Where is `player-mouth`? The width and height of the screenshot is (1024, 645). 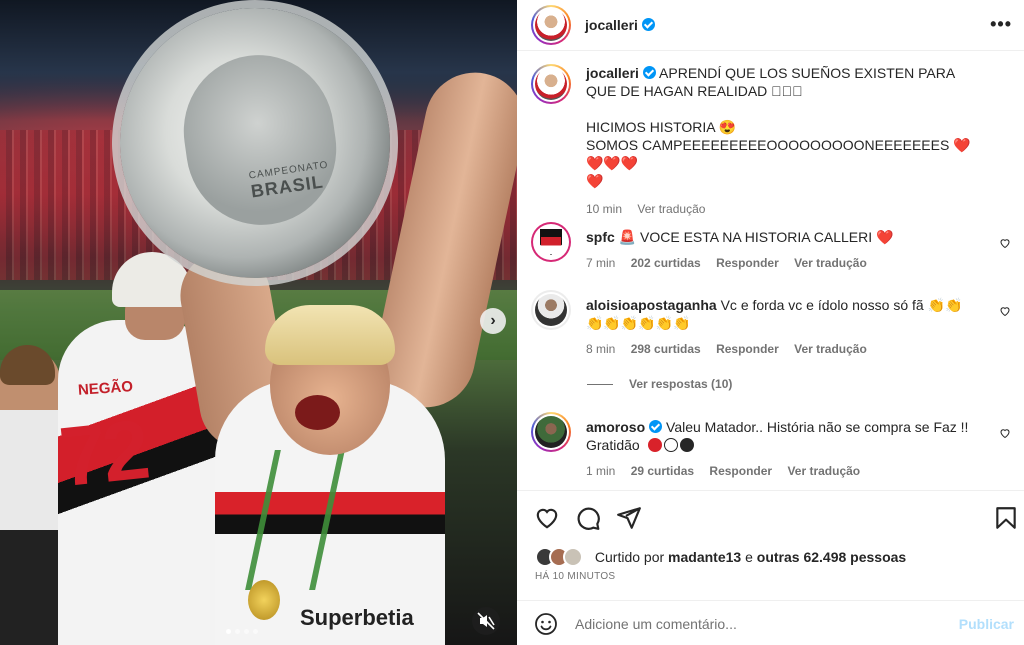
player-mouth is located at coordinates (317, 412).